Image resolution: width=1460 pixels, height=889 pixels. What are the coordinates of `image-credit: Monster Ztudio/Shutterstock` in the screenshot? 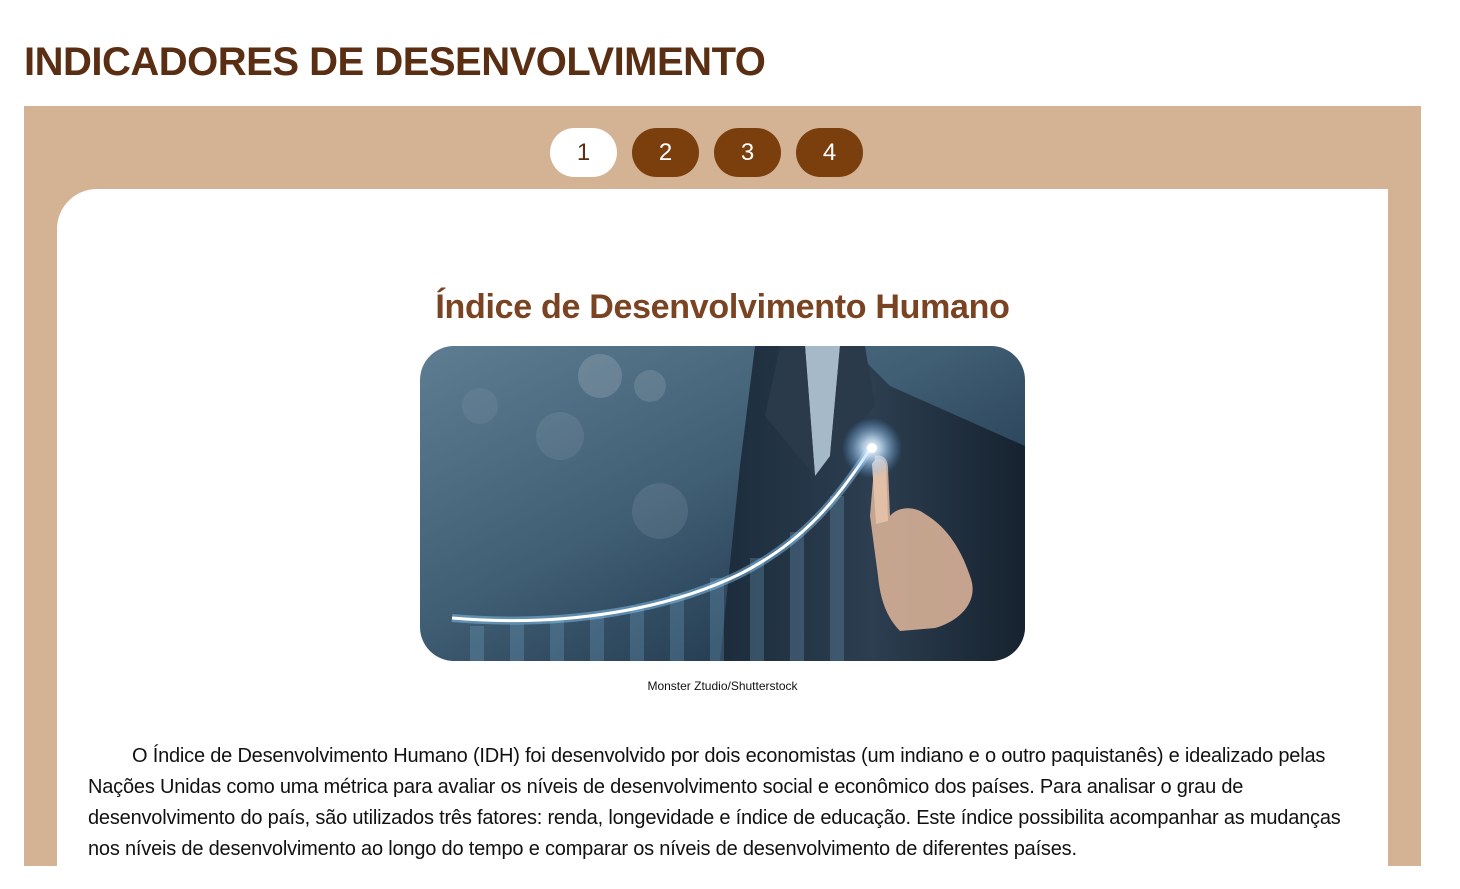 It's located at (722, 686).